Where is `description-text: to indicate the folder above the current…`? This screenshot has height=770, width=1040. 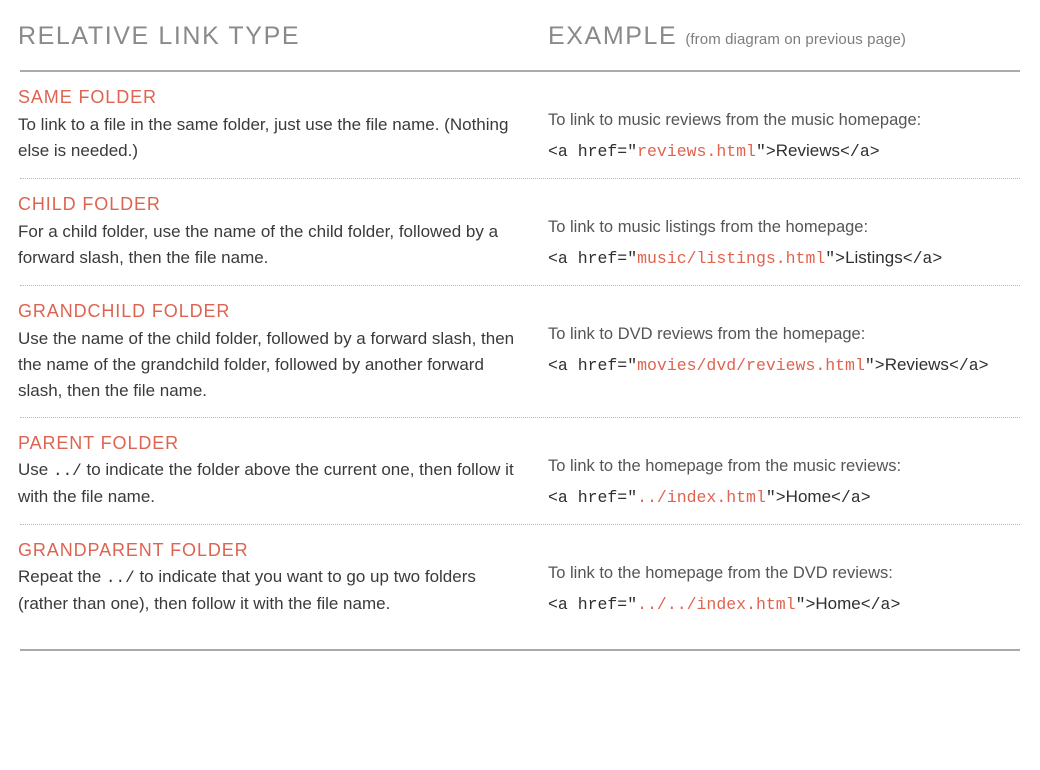 description-text: to indicate the folder above the current… is located at coordinates (266, 483).